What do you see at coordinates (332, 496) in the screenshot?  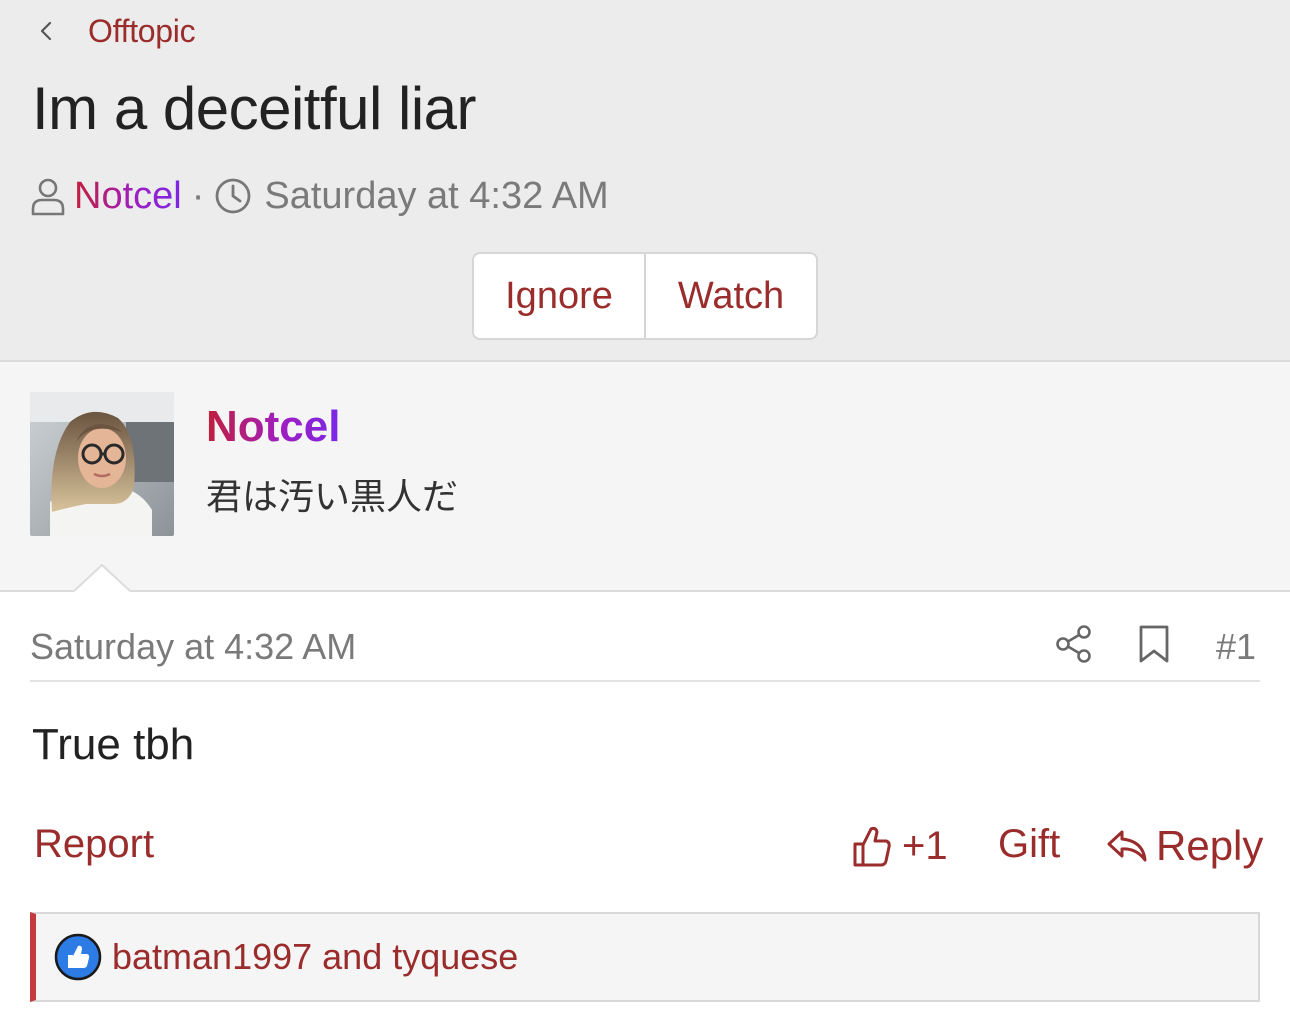 I see `user-title: 君は汚い黒人だ` at bounding box center [332, 496].